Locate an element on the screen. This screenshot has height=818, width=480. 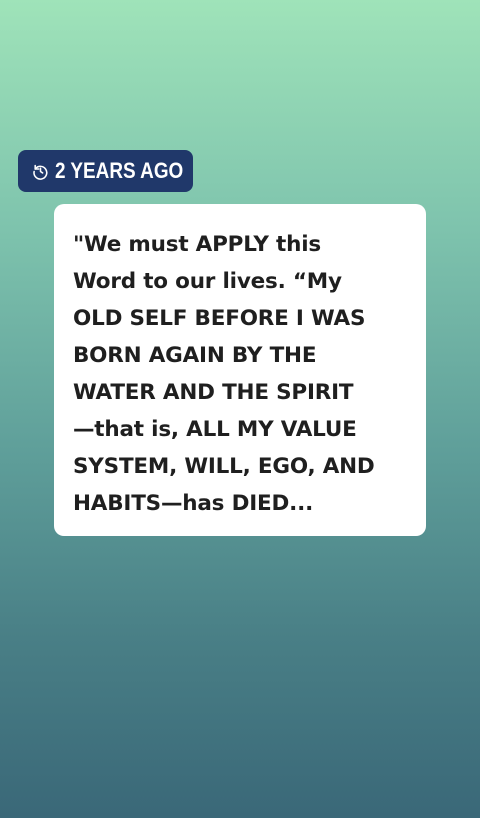
history-clock-icon is located at coordinates (40, 171).